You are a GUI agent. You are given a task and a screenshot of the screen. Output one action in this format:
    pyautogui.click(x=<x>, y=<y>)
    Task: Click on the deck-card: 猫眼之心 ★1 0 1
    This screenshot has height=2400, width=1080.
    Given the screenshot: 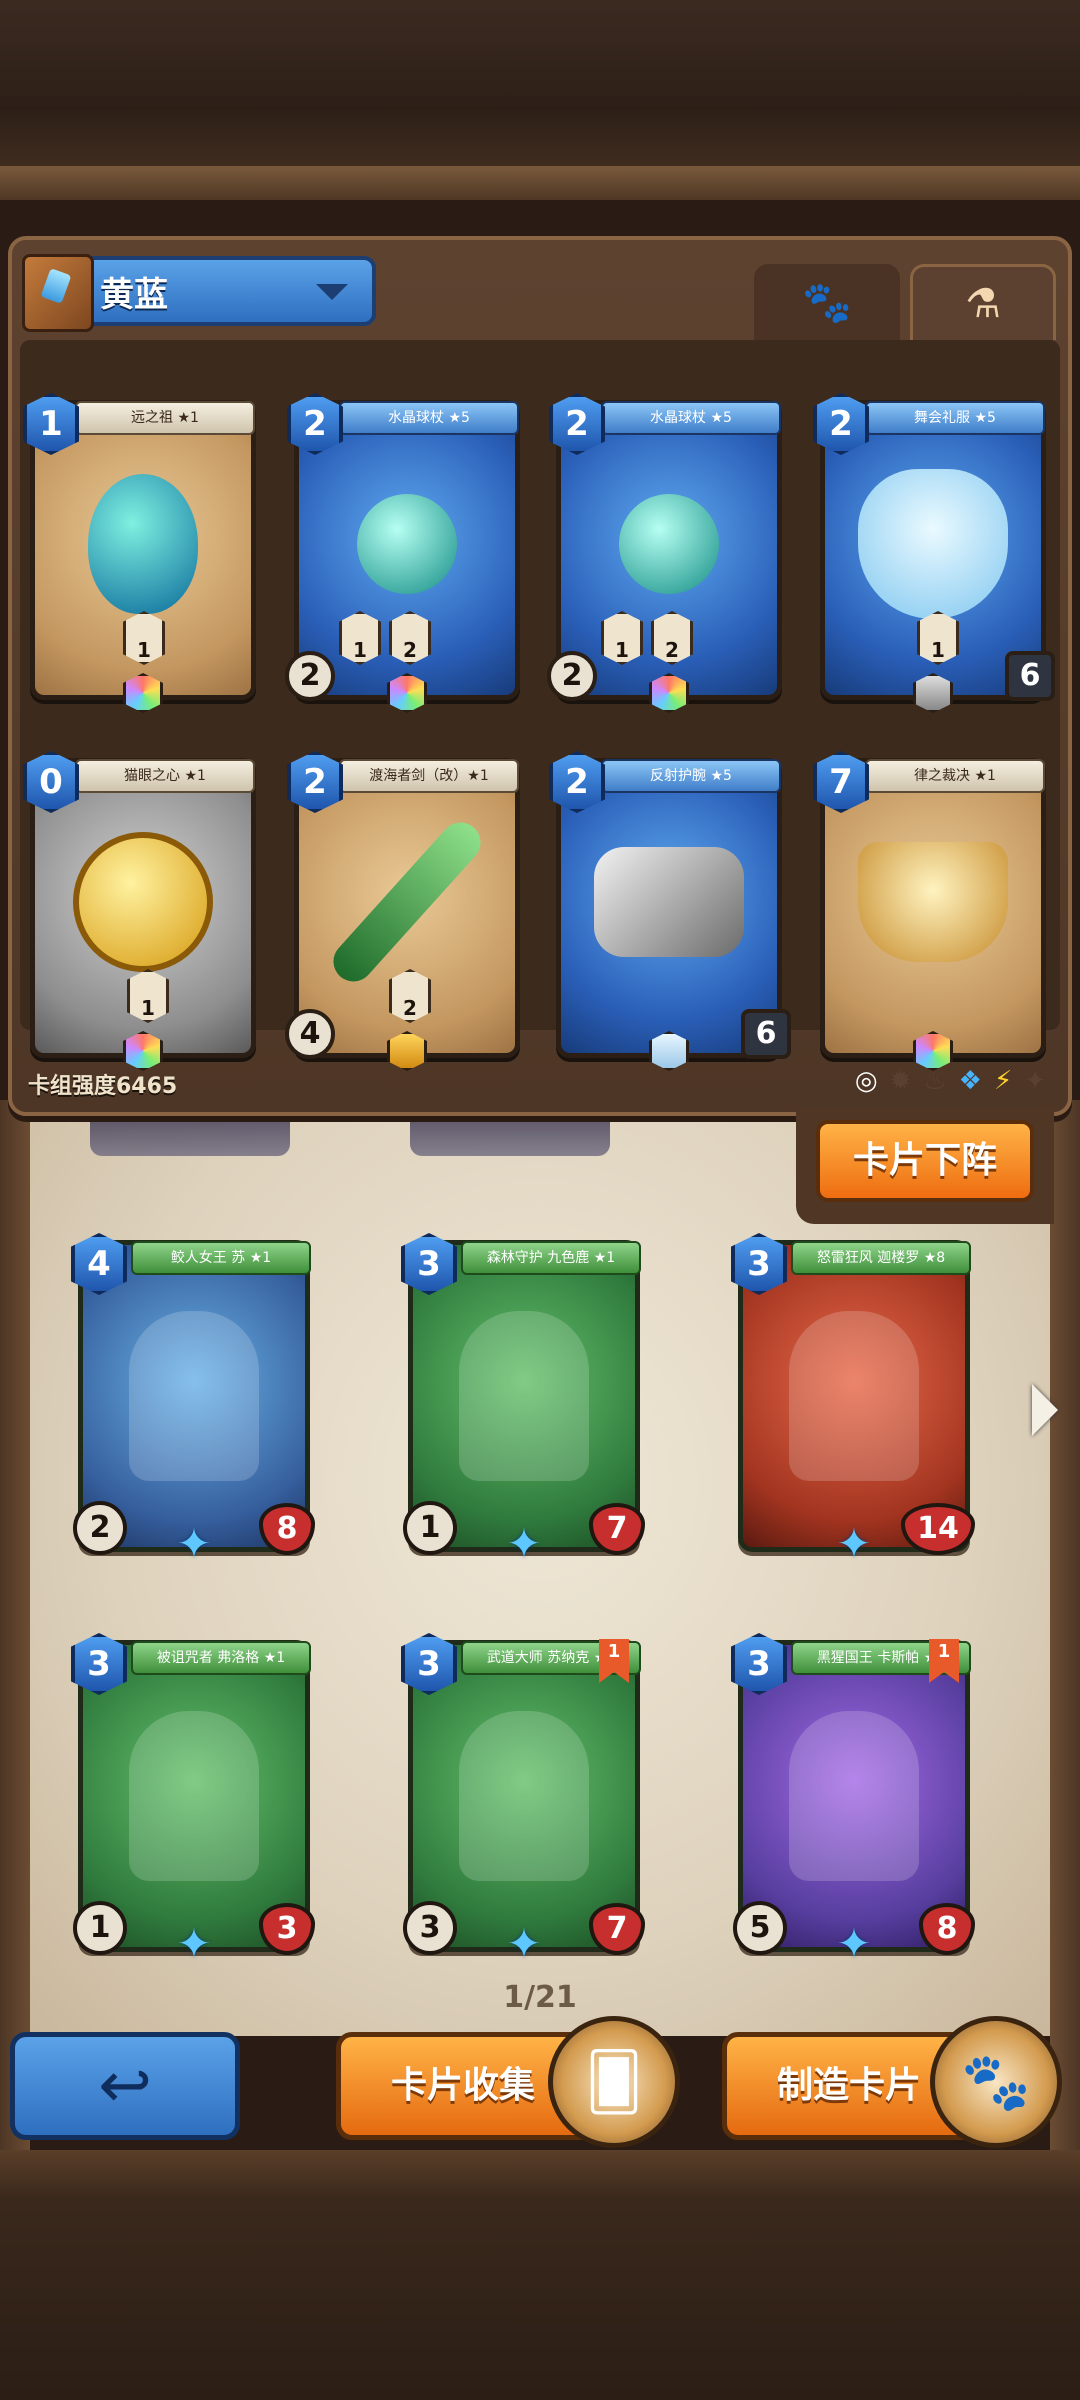 What is the action you would take?
    pyautogui.click(x=139, y=911)
    